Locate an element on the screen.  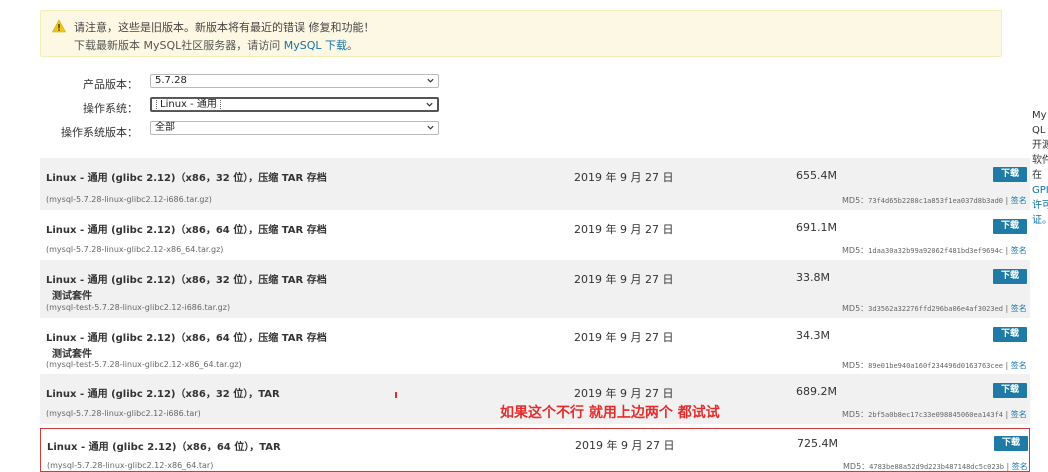
os-version-value: 全部 is located at coordinates (165, 127).